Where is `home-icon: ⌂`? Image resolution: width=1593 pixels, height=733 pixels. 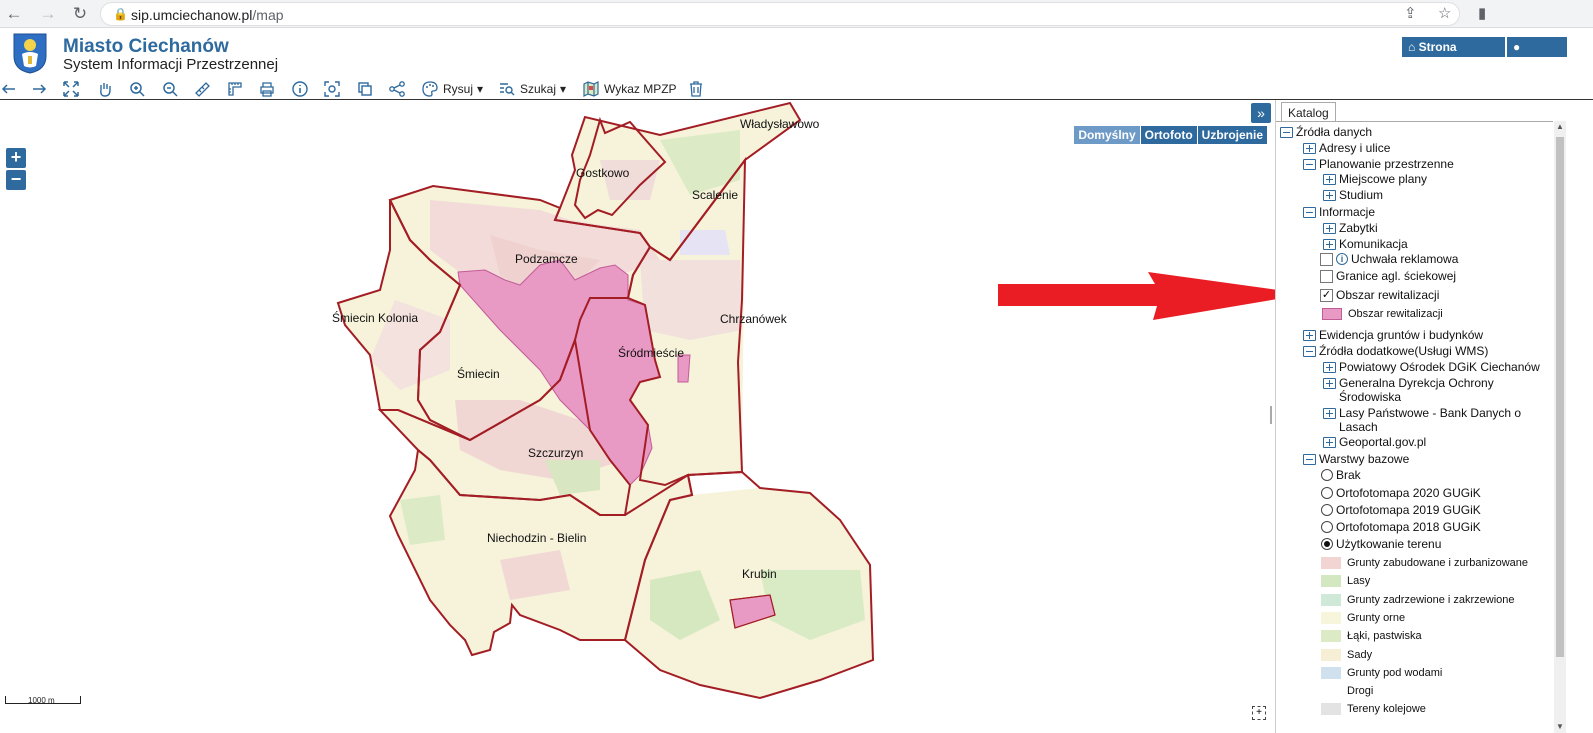
home-icon: ⌂ is located at coordinates (1412, 47).